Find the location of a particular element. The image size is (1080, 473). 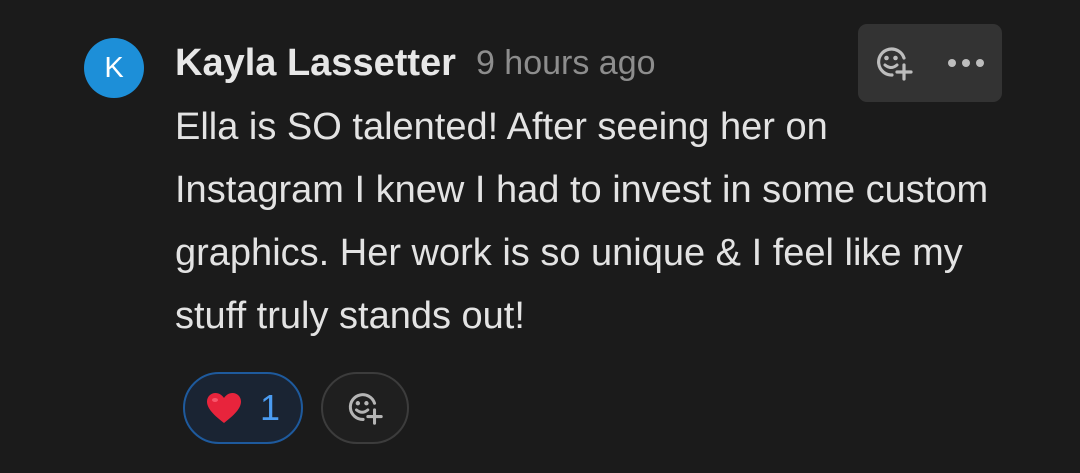

comment-actions-toolbar is located at coordinates (930, 63).